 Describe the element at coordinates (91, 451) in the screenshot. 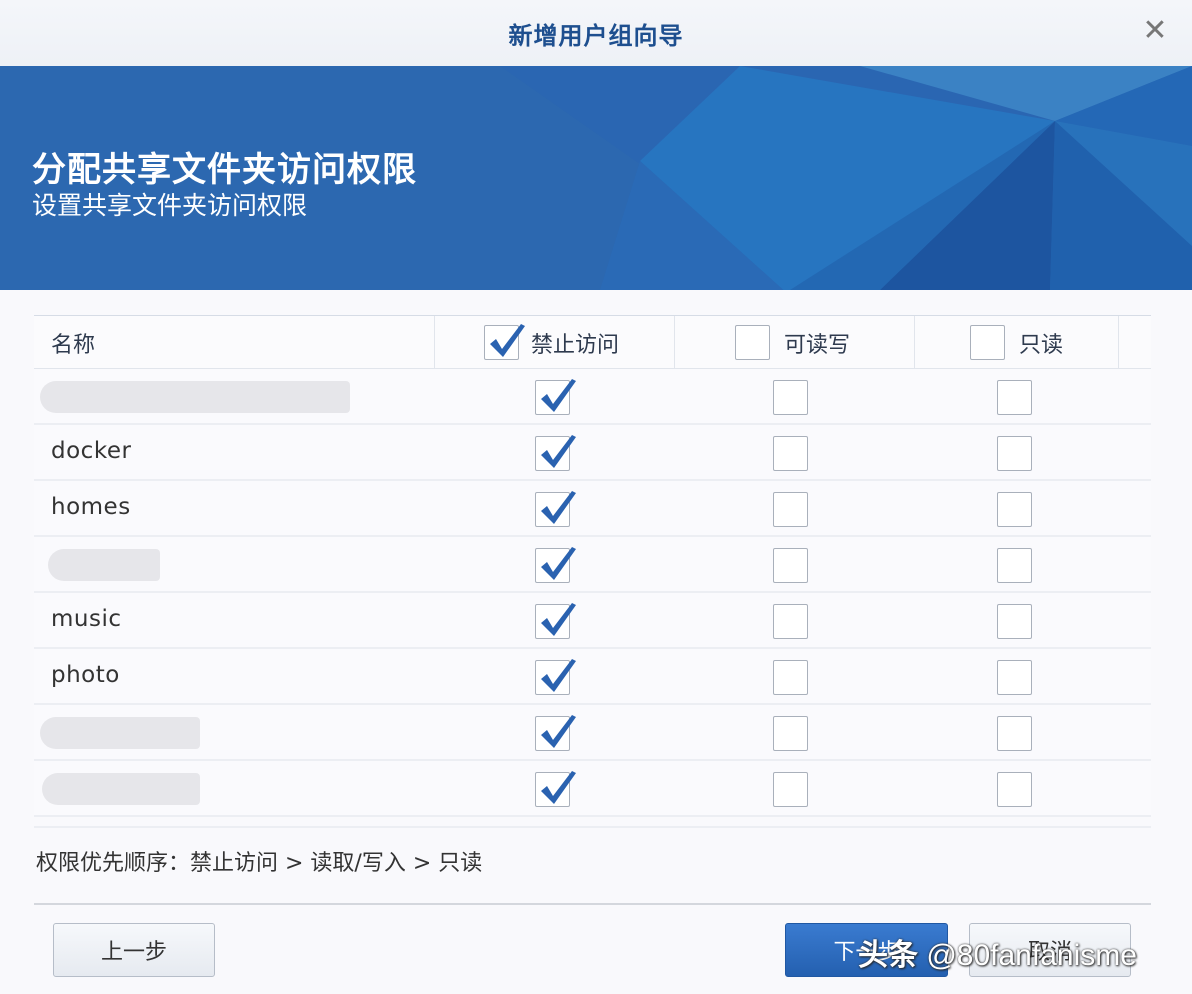

I see `folder-name: docker` at that location.